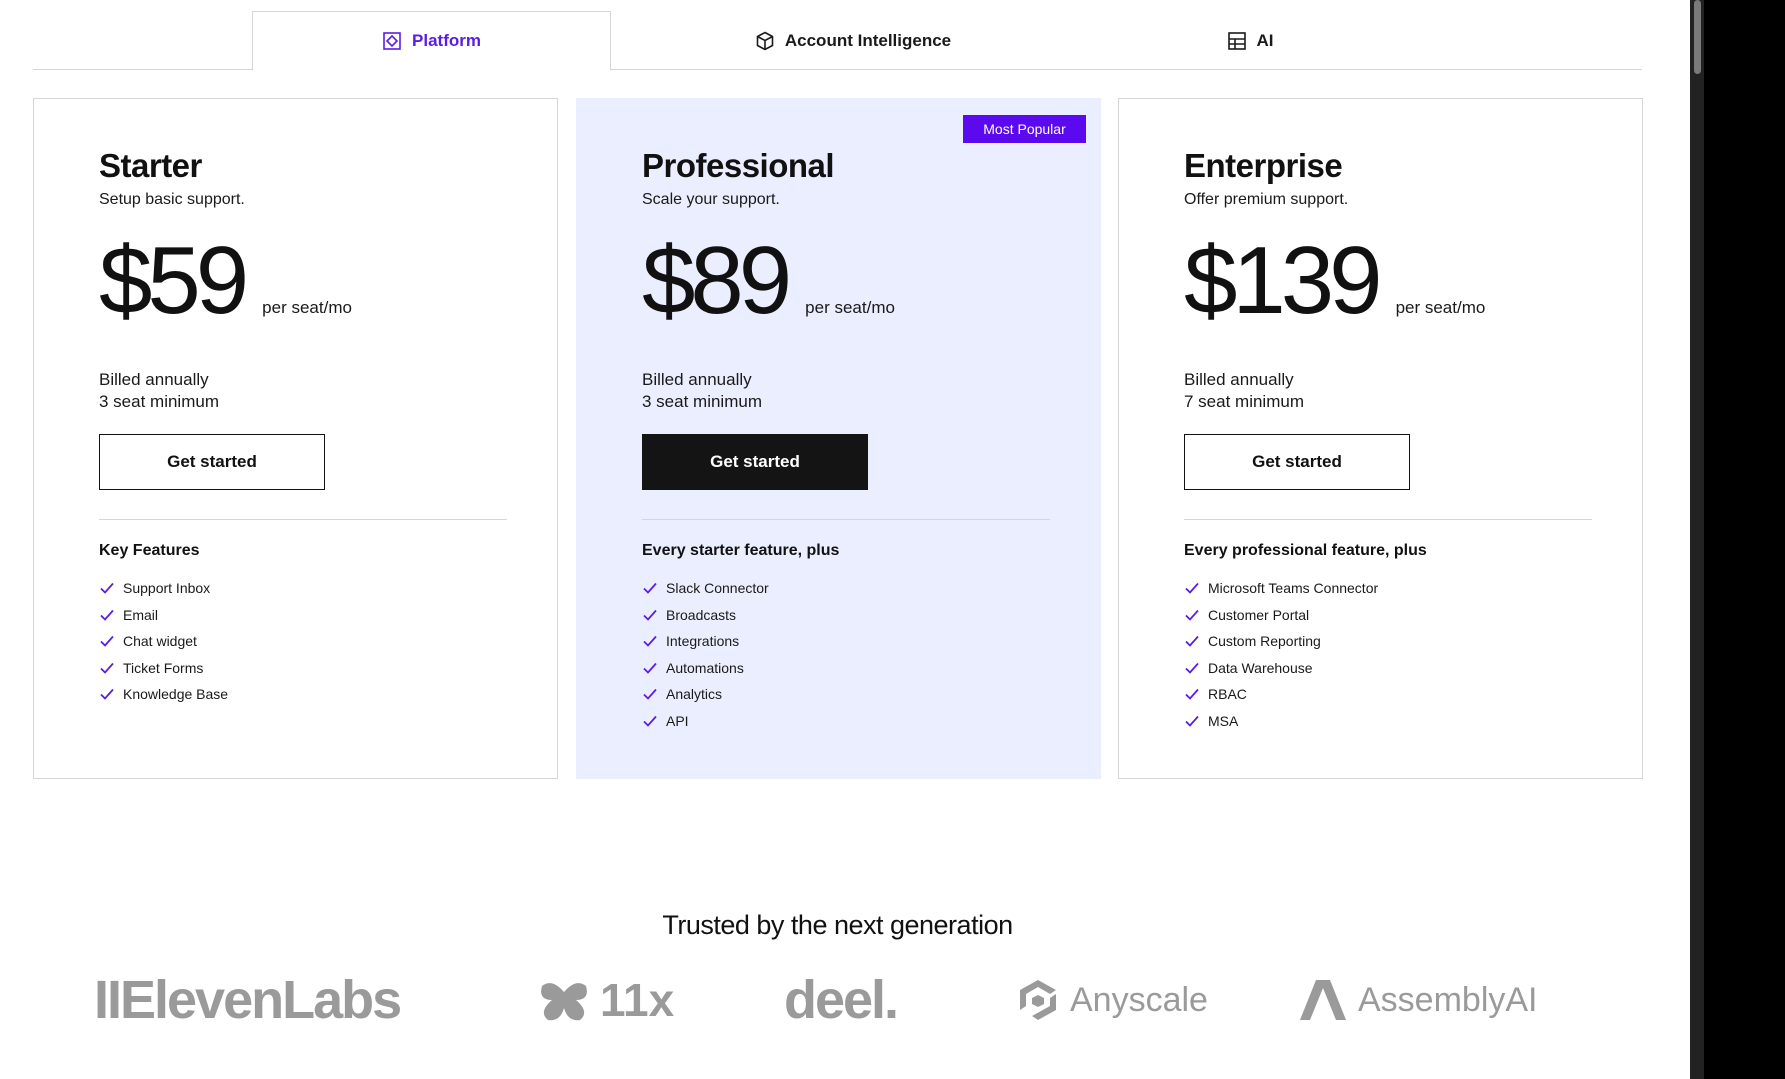 The height and width of the screenshot is (1079, 1785). I want to click on get-started-button-starter: Get started, so click(212, 462).